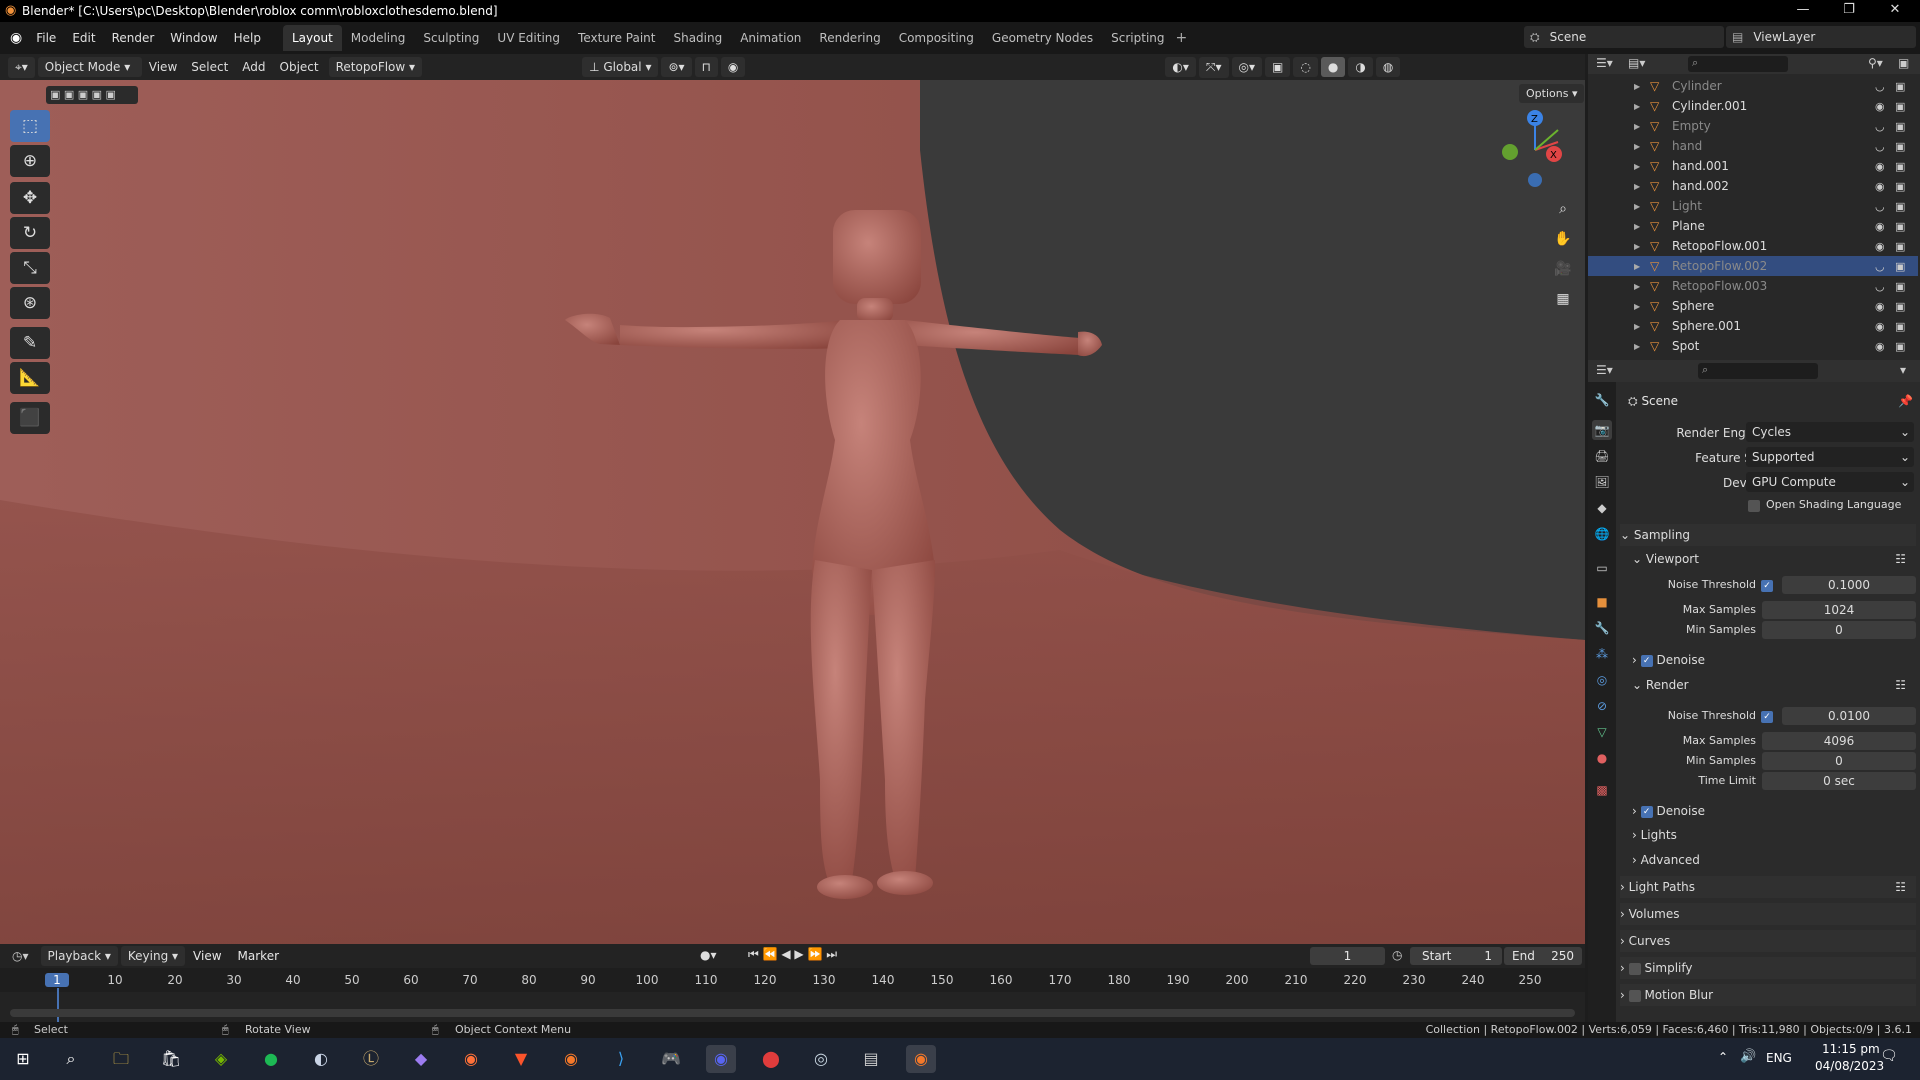 The width and height of the screenshot is (1920, 1080). I want to click on volume-icon: 🔊, so click(1748, 1056).